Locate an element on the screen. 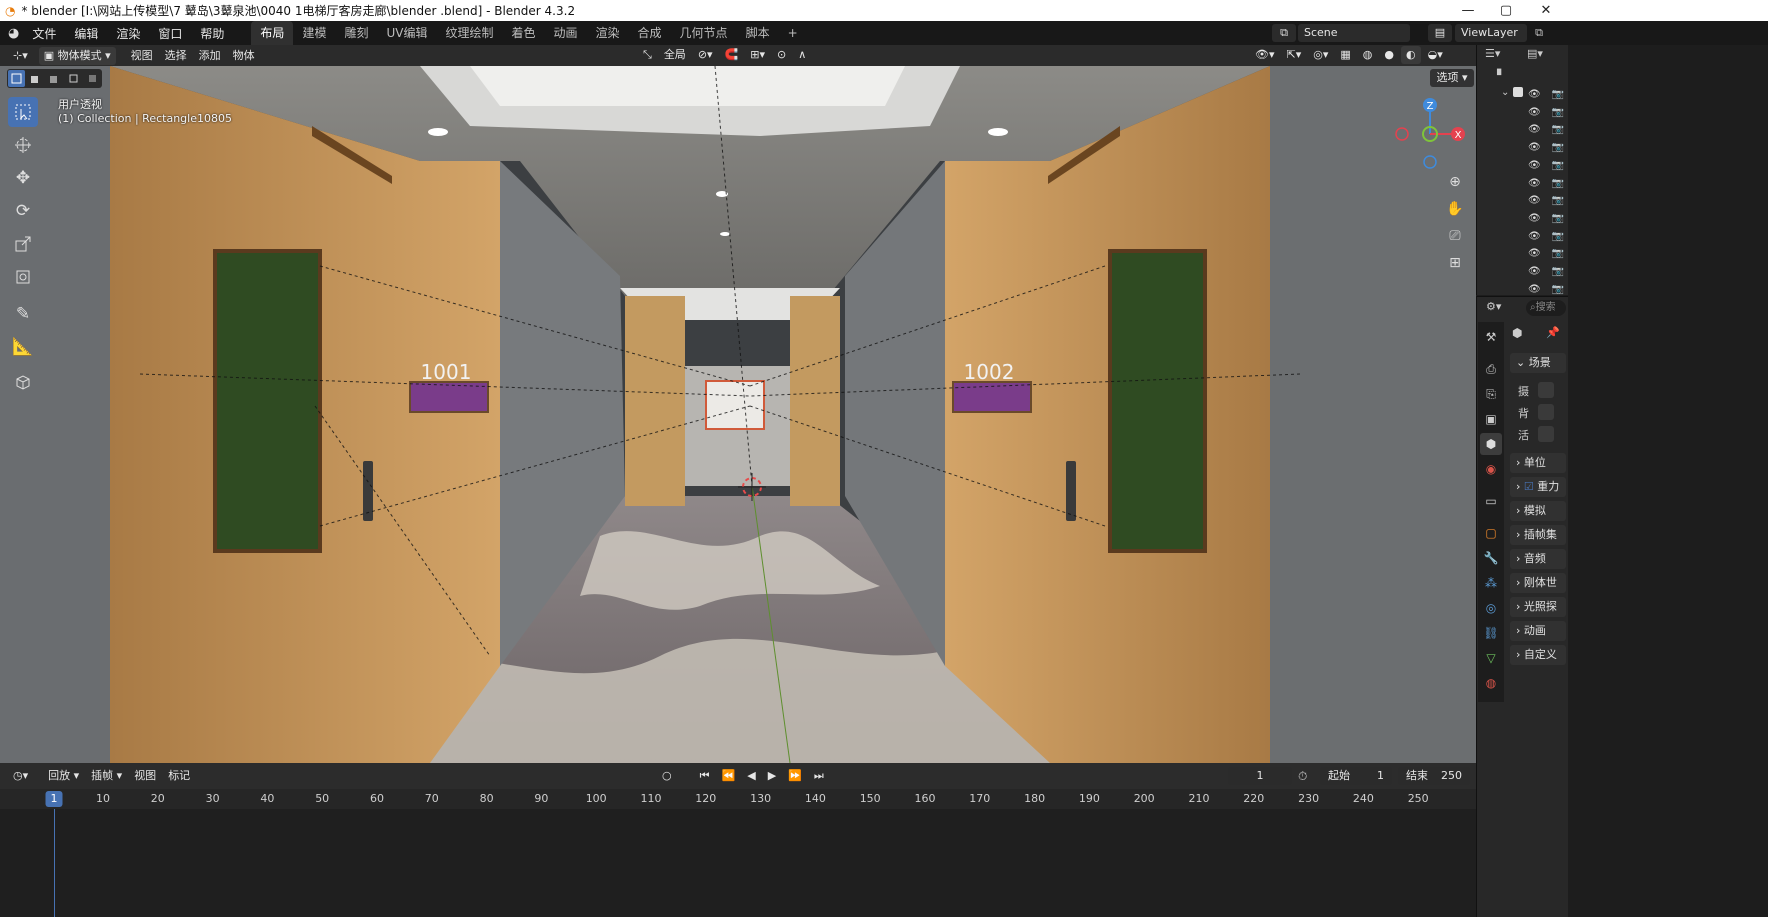  menu-view: 视图 is located at coordinates (142, 56).